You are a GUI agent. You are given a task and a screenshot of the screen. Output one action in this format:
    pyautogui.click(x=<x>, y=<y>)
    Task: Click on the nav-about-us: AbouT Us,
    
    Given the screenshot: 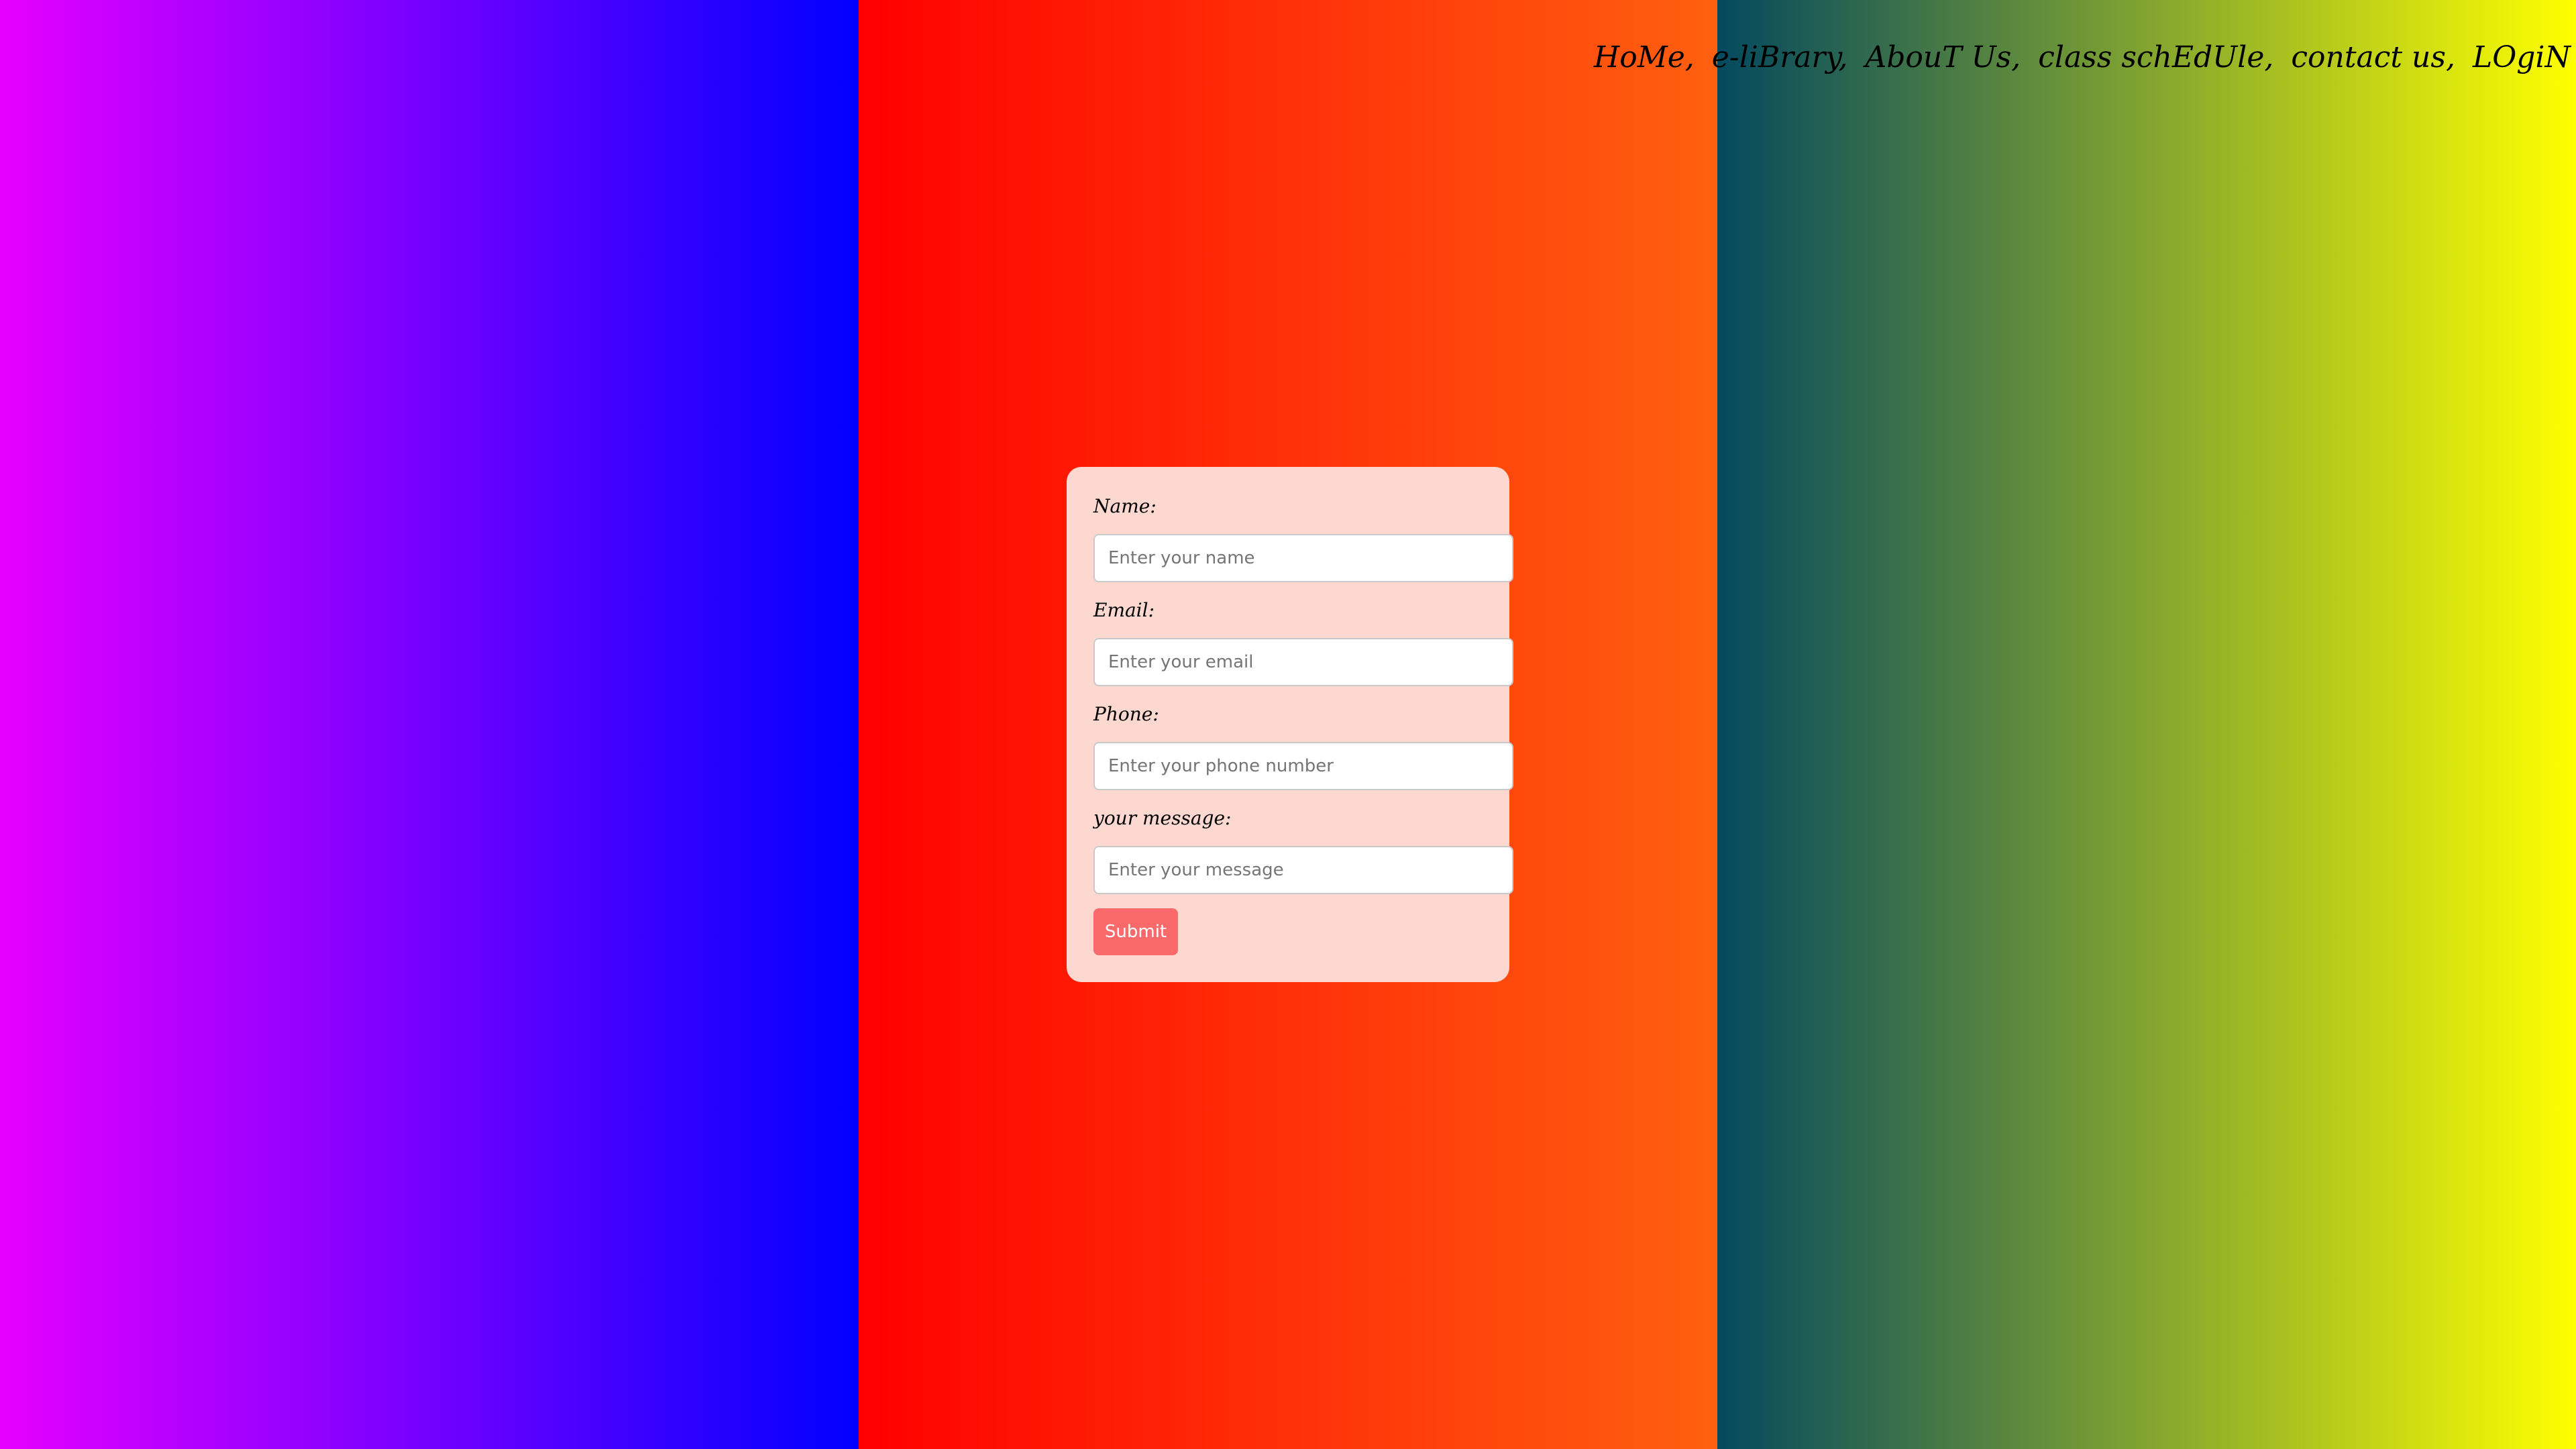 What is the action you would take?
    pyautogui.click(x=1943, y=57)
    